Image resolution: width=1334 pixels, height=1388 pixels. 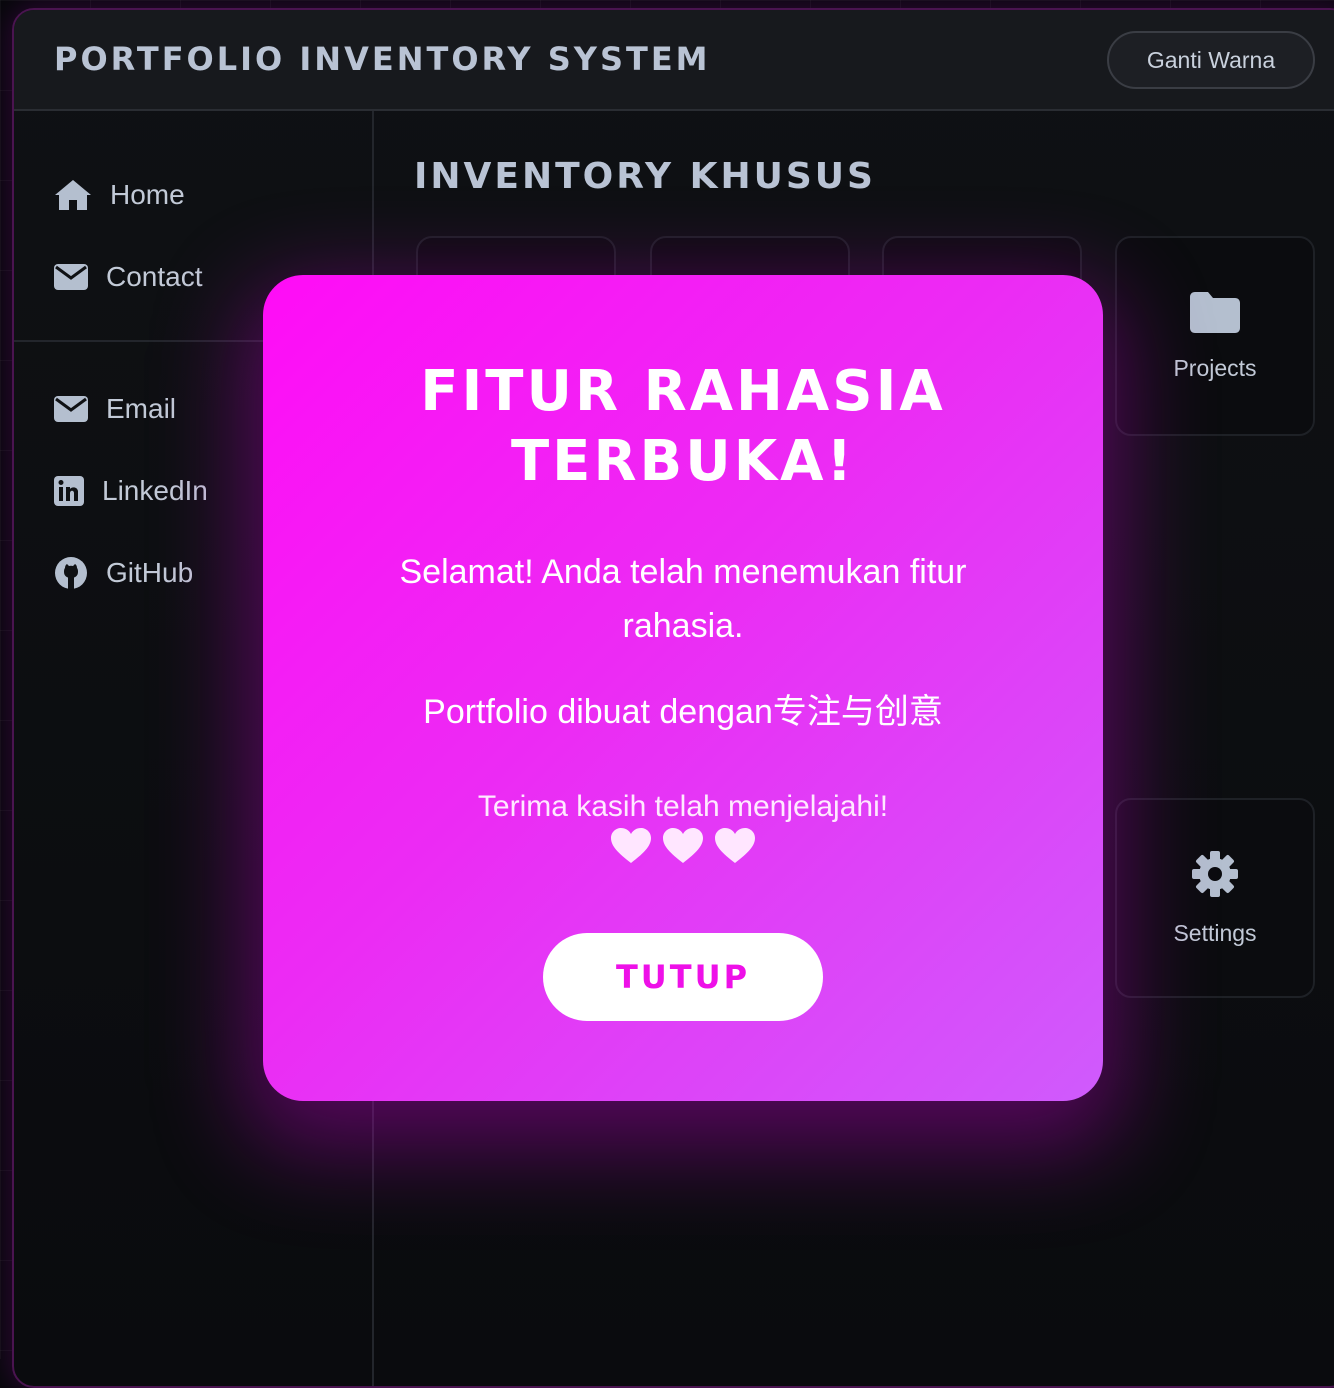 I want to click on modal-thanks: Terima kasih telah menjelajahi!, so click(x=683, y=806).